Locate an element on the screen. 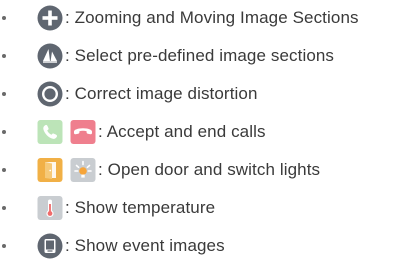  zoom-move-icon is located at coordinates (50, 18).